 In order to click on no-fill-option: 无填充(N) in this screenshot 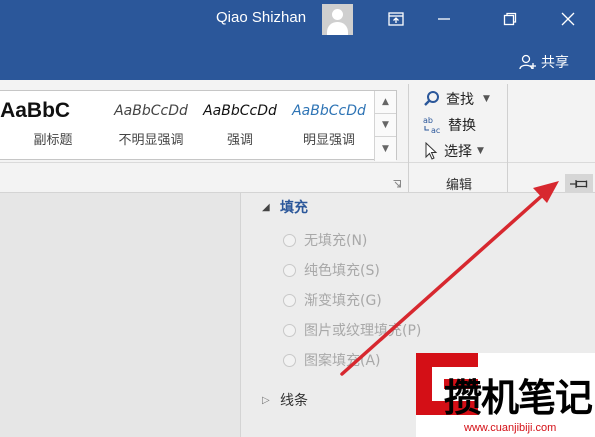, I will do `click(325, 240)`.